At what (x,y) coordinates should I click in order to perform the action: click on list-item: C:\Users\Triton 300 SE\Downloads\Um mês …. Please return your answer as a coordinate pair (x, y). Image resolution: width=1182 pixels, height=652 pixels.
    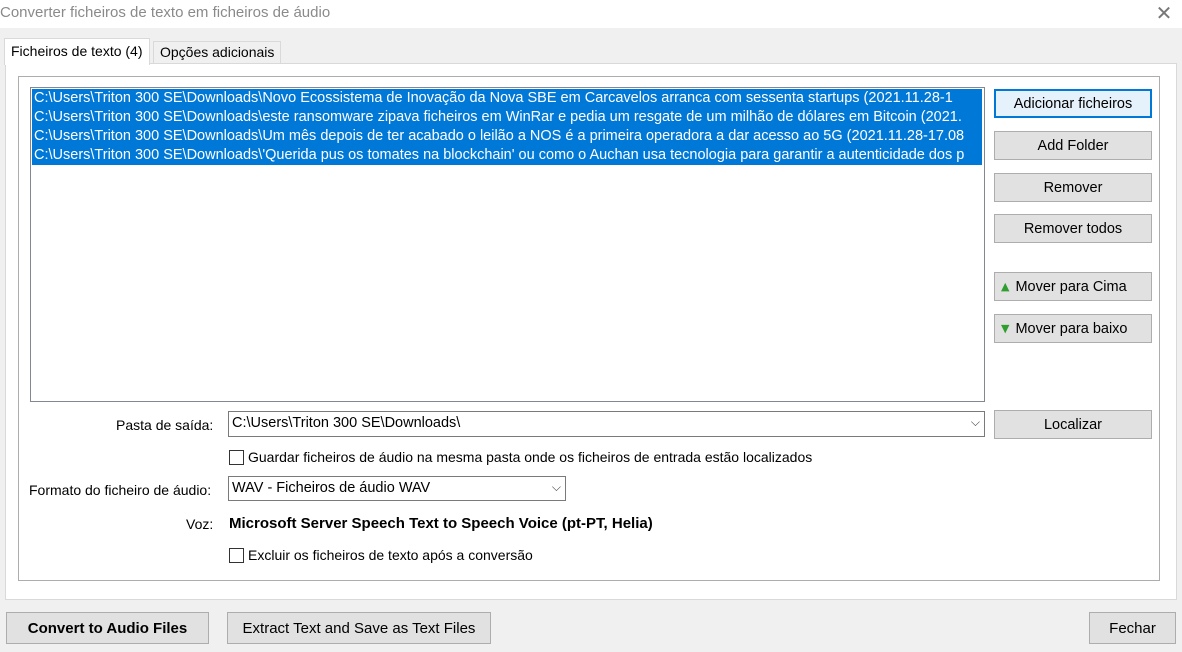
    Looking at the image, I should click on (507, 136).